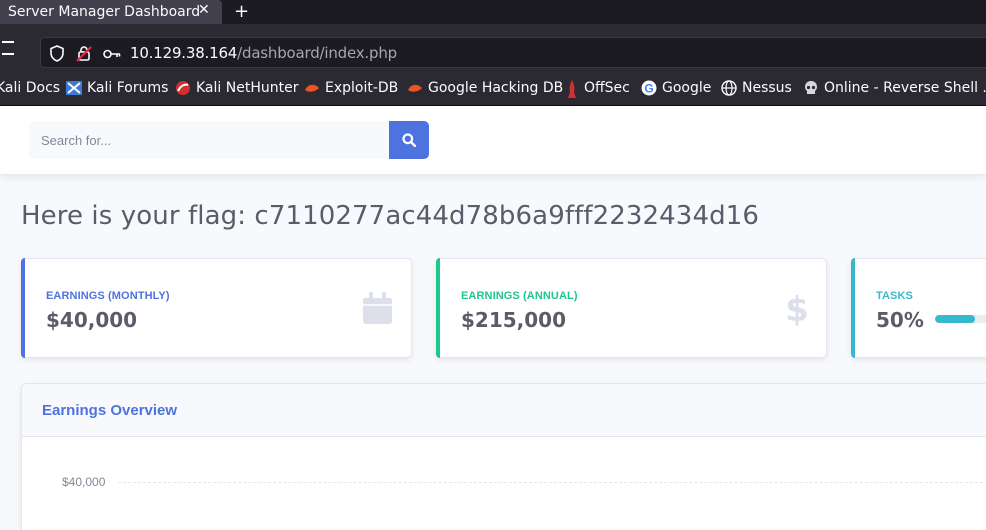 The image size is (986, 530). I want to click on globe-icon, so click(729, 88).